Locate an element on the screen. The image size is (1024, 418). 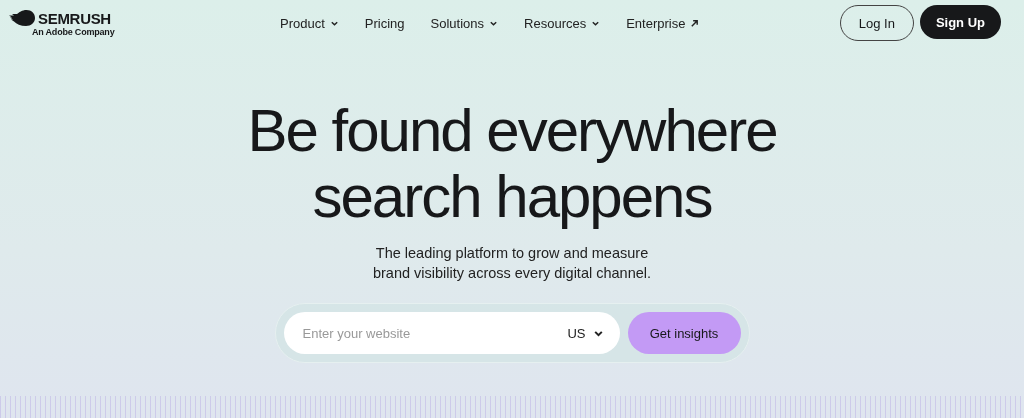
logo-wordmark: SEMRUSH is located at coordinates (74, 18).